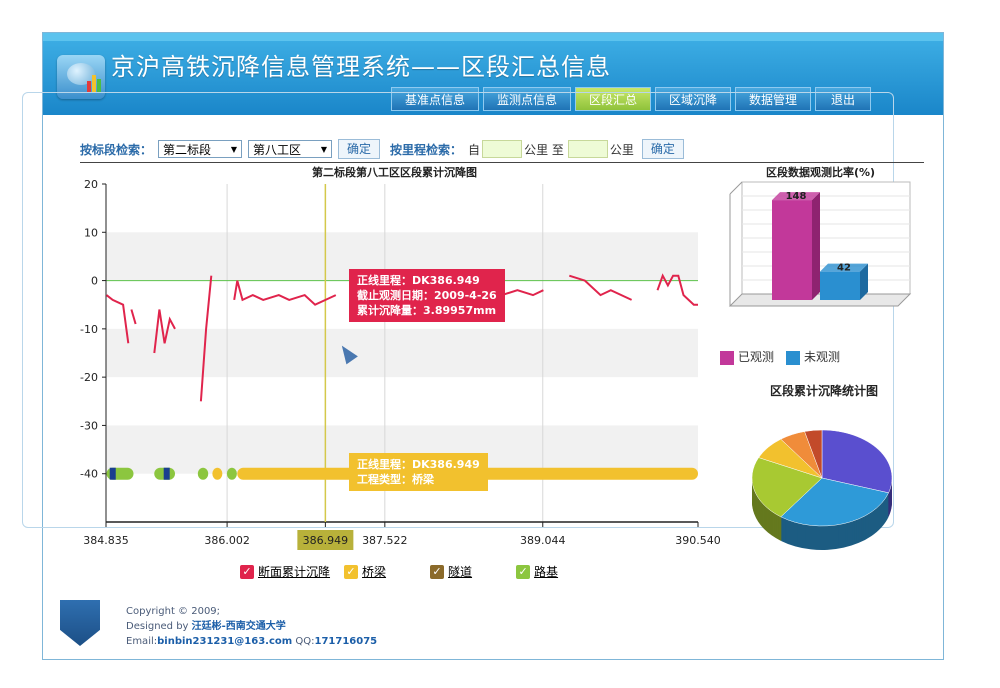  Describe the element at coordinates (698, 540) in the screenshot. I see `x-tick-label: 390.540` at that location.